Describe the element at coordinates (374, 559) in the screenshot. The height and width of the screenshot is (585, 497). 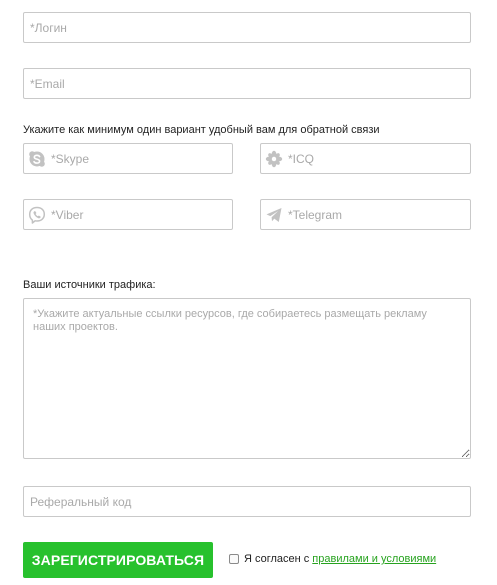
I see `terms-link: правилами и условиями` at that location.